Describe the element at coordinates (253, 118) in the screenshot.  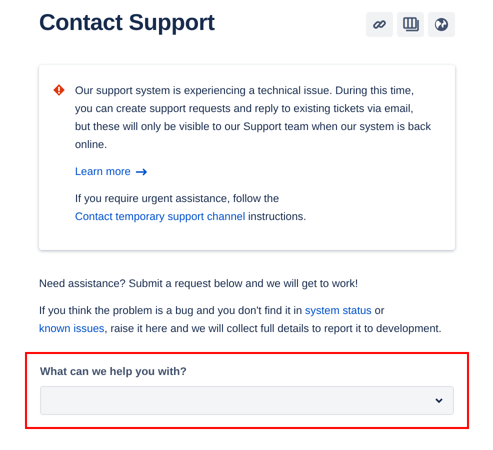
I see `notice-text: Our support system is experiencing a technical issue. During this time, you can create support requests and reply to existing tickets via email, but these will only be visible to our Support team when our system is back online.` at that location.